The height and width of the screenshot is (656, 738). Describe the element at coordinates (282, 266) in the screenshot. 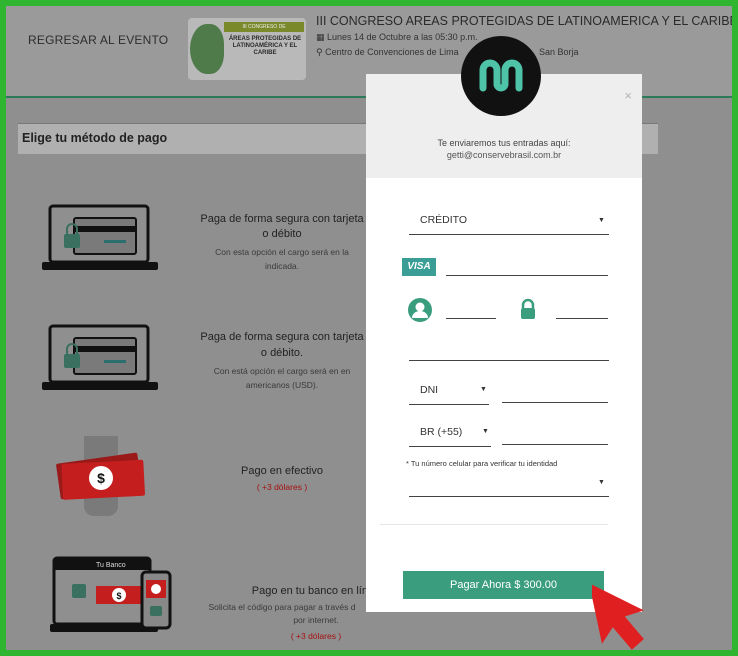

I see `option-card-desc-2: indicada.` at that location.